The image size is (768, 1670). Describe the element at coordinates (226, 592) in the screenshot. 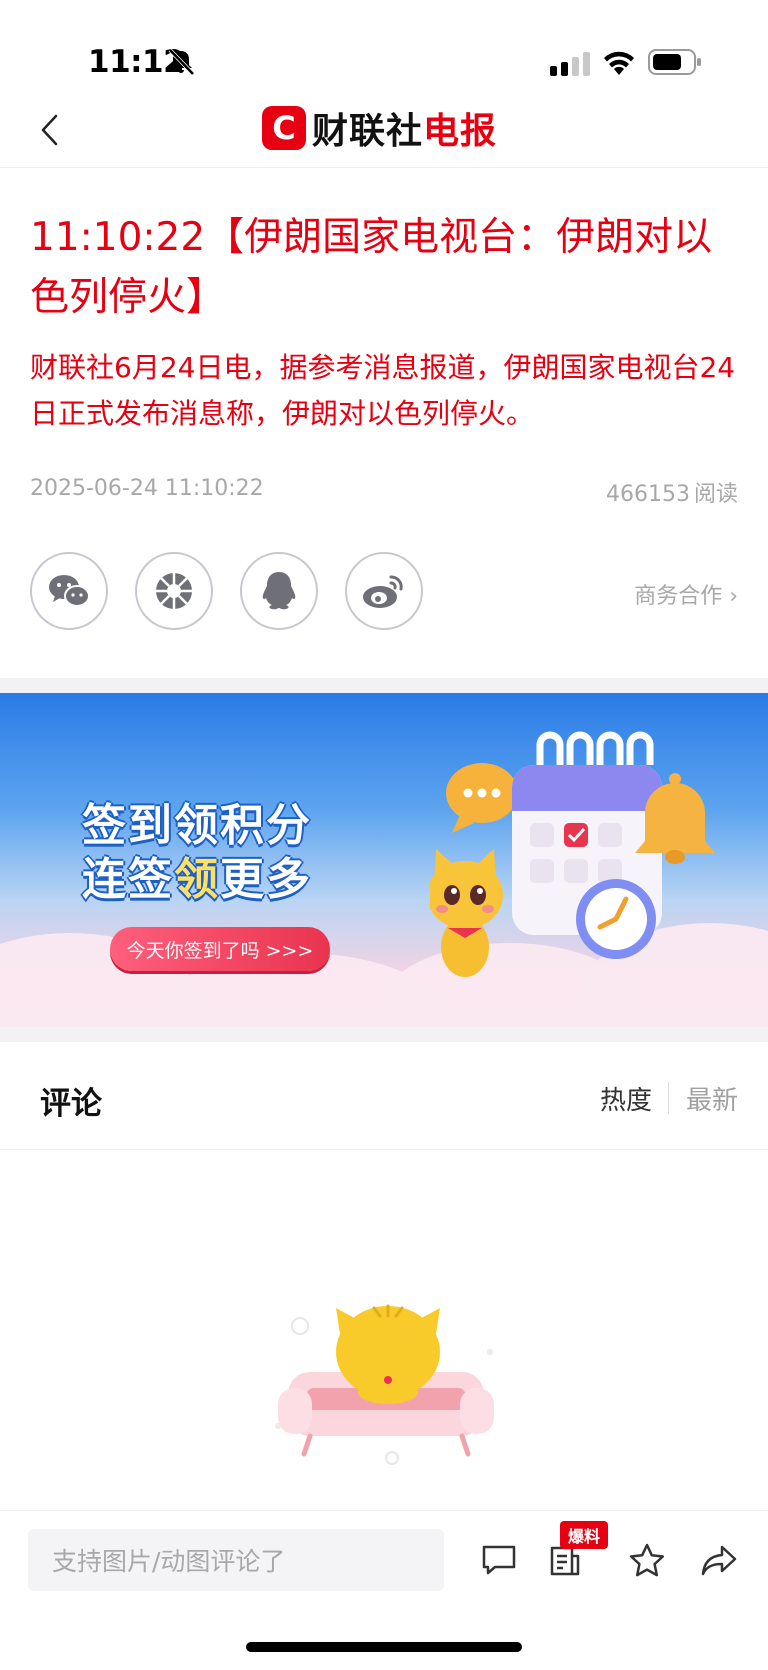

I see `share-row` at that location.